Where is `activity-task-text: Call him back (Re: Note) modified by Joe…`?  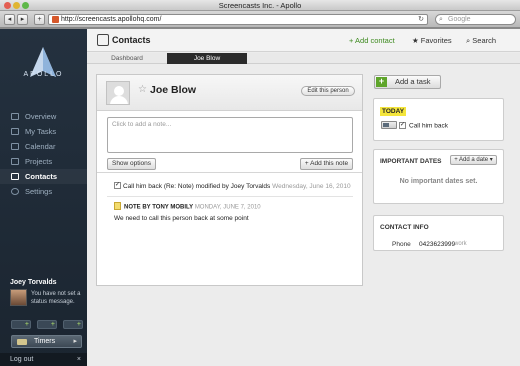
activity-task-text: Call him back (Re: Note) modified by Joe… is located at coordinates (196, 186).